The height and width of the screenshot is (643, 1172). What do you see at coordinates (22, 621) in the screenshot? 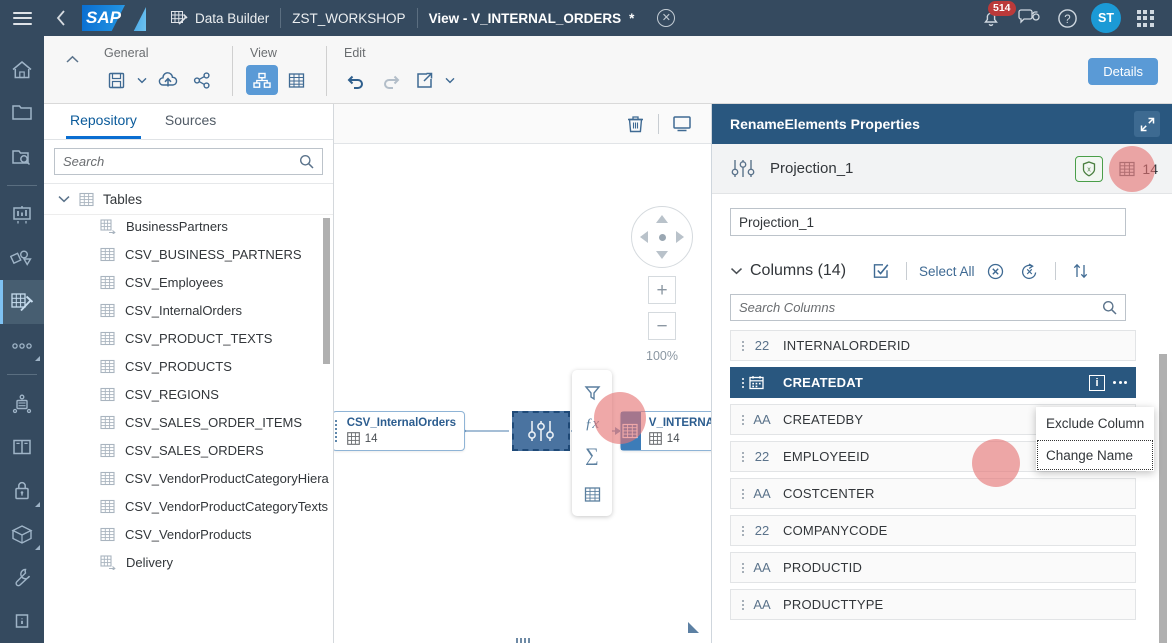
I see `sidebar-item-info` at bounding box center [22, 621].